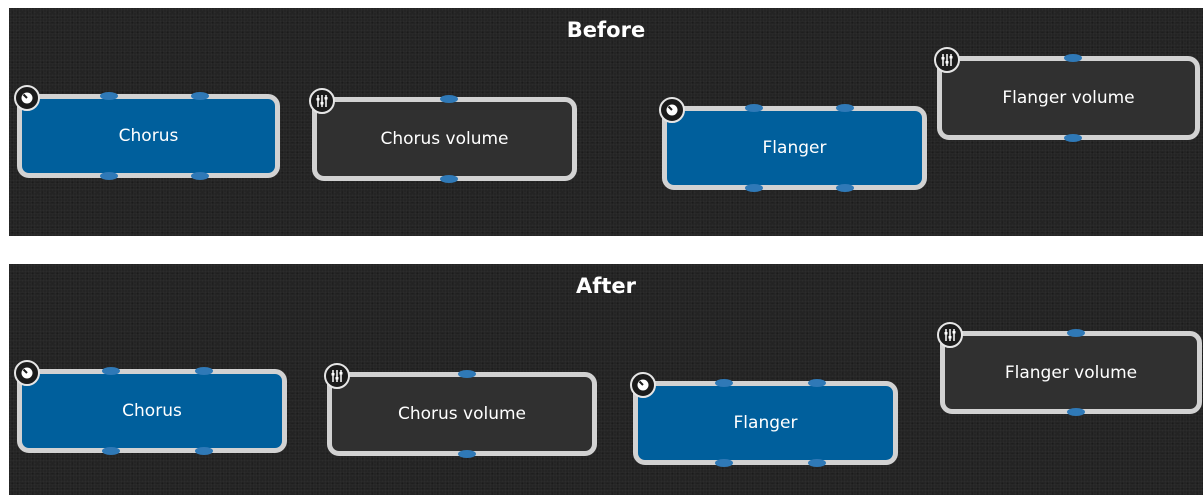  I want to click on panel-title: Before, so click(606, 30).